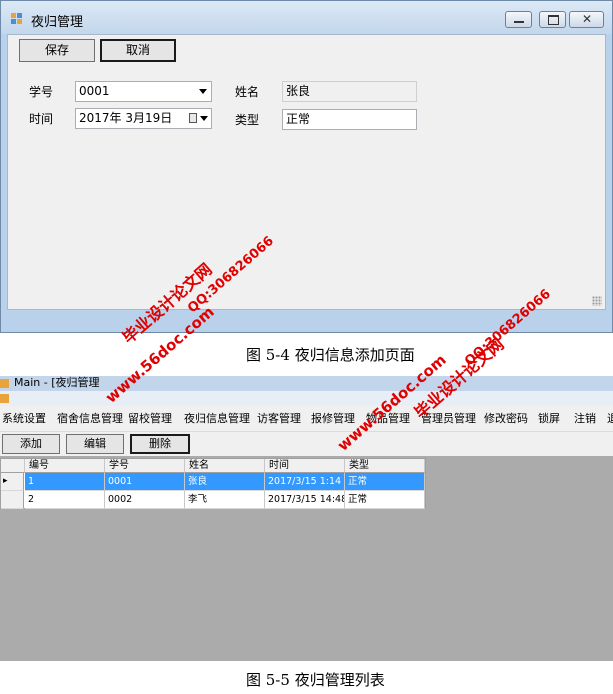 The image size is (613, 694). What do you see at coordinates (279, 419) in the screenshot?
I see `menu-item-visitors: 访客管理` at bounding box center [279, 419].